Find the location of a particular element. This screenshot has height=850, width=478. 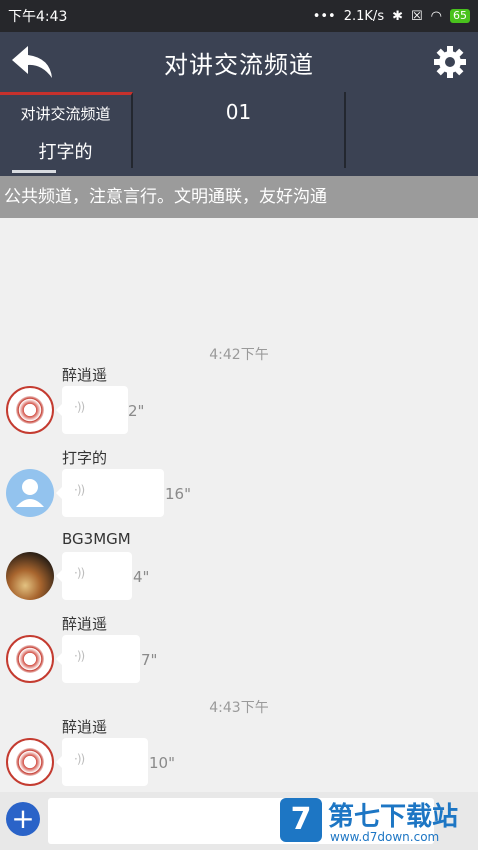

channel-tab-empty is located at coordinates (412, 130).